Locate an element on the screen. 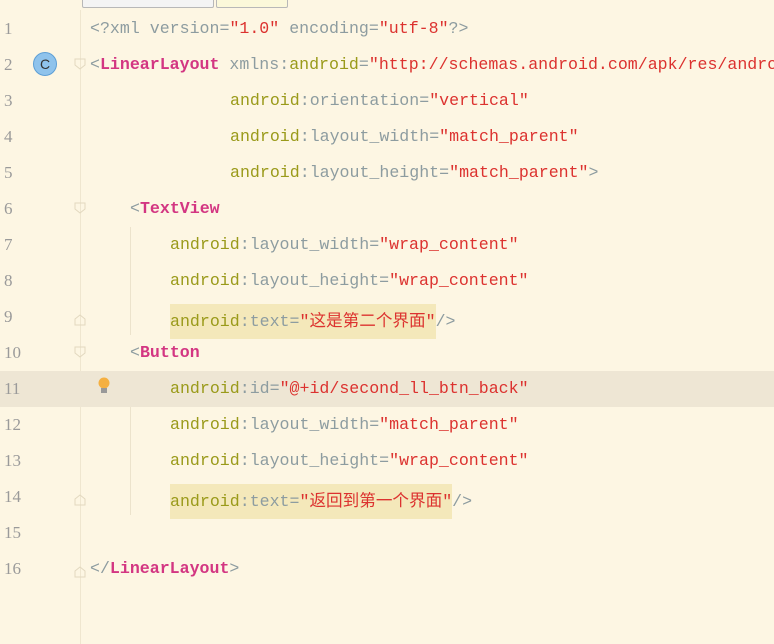 Image resolution: width=774 pixels, height=644 pixels. token-pun: < is located at coordinates (135, 208).